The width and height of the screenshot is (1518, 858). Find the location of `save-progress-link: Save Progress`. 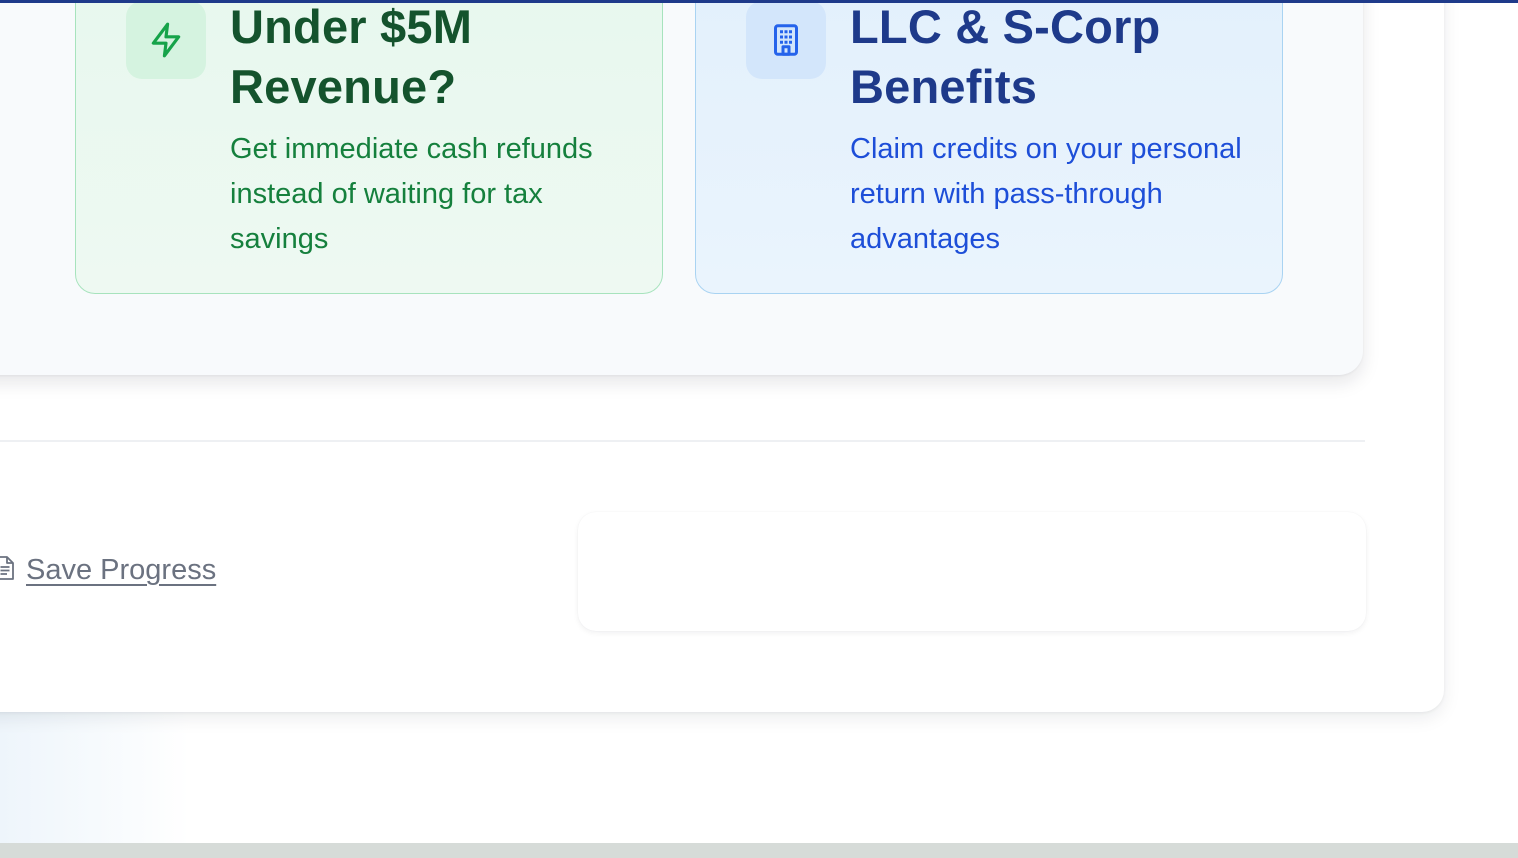

save-progress-link: Save Progress is located at coordinates (108, 570).